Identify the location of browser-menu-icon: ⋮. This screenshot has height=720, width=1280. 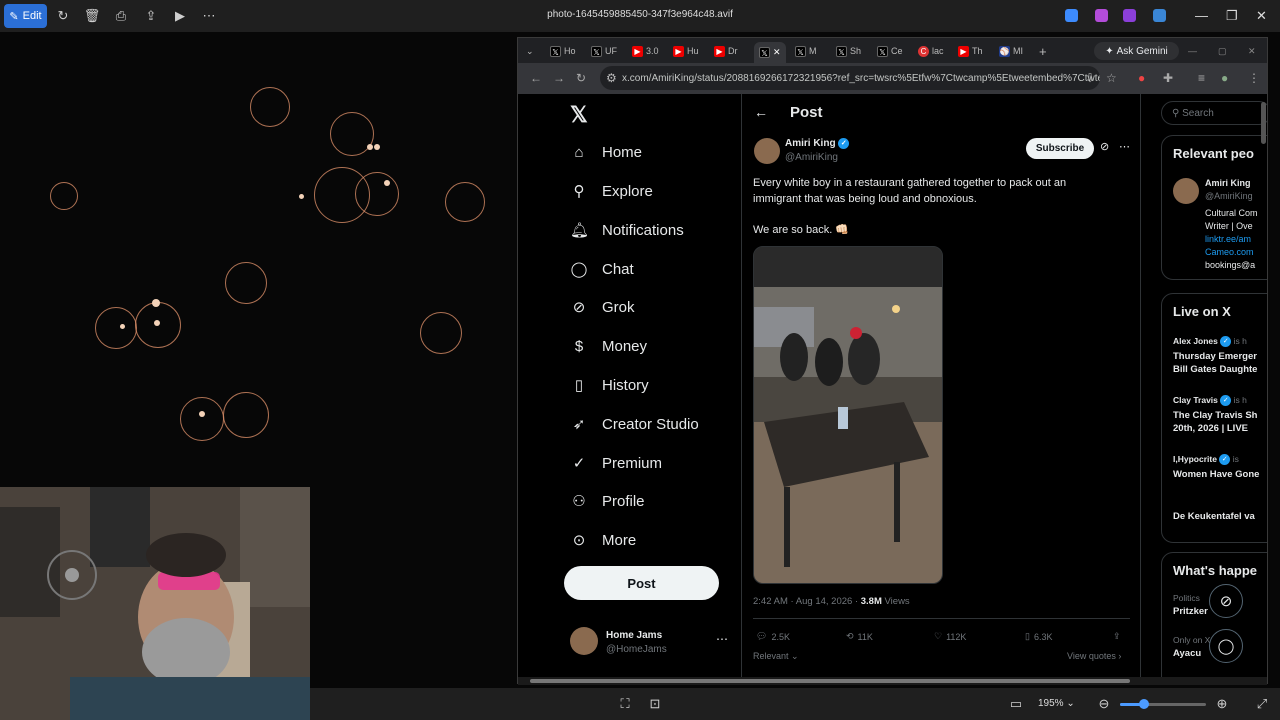
(1254, 78).